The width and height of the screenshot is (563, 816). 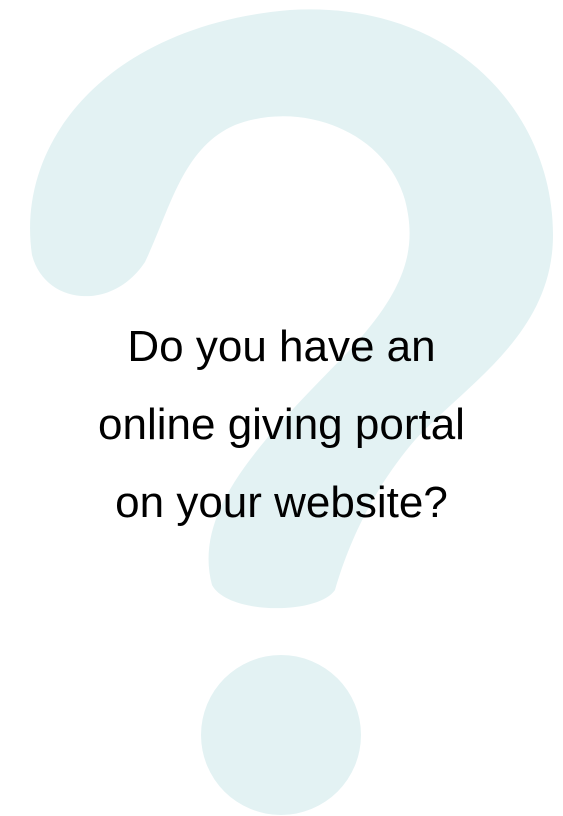 What do you see at coordinates (281, 346) in the screenshot?
I see `question-line-1: Do you have an` at bounding box center [281, 346].